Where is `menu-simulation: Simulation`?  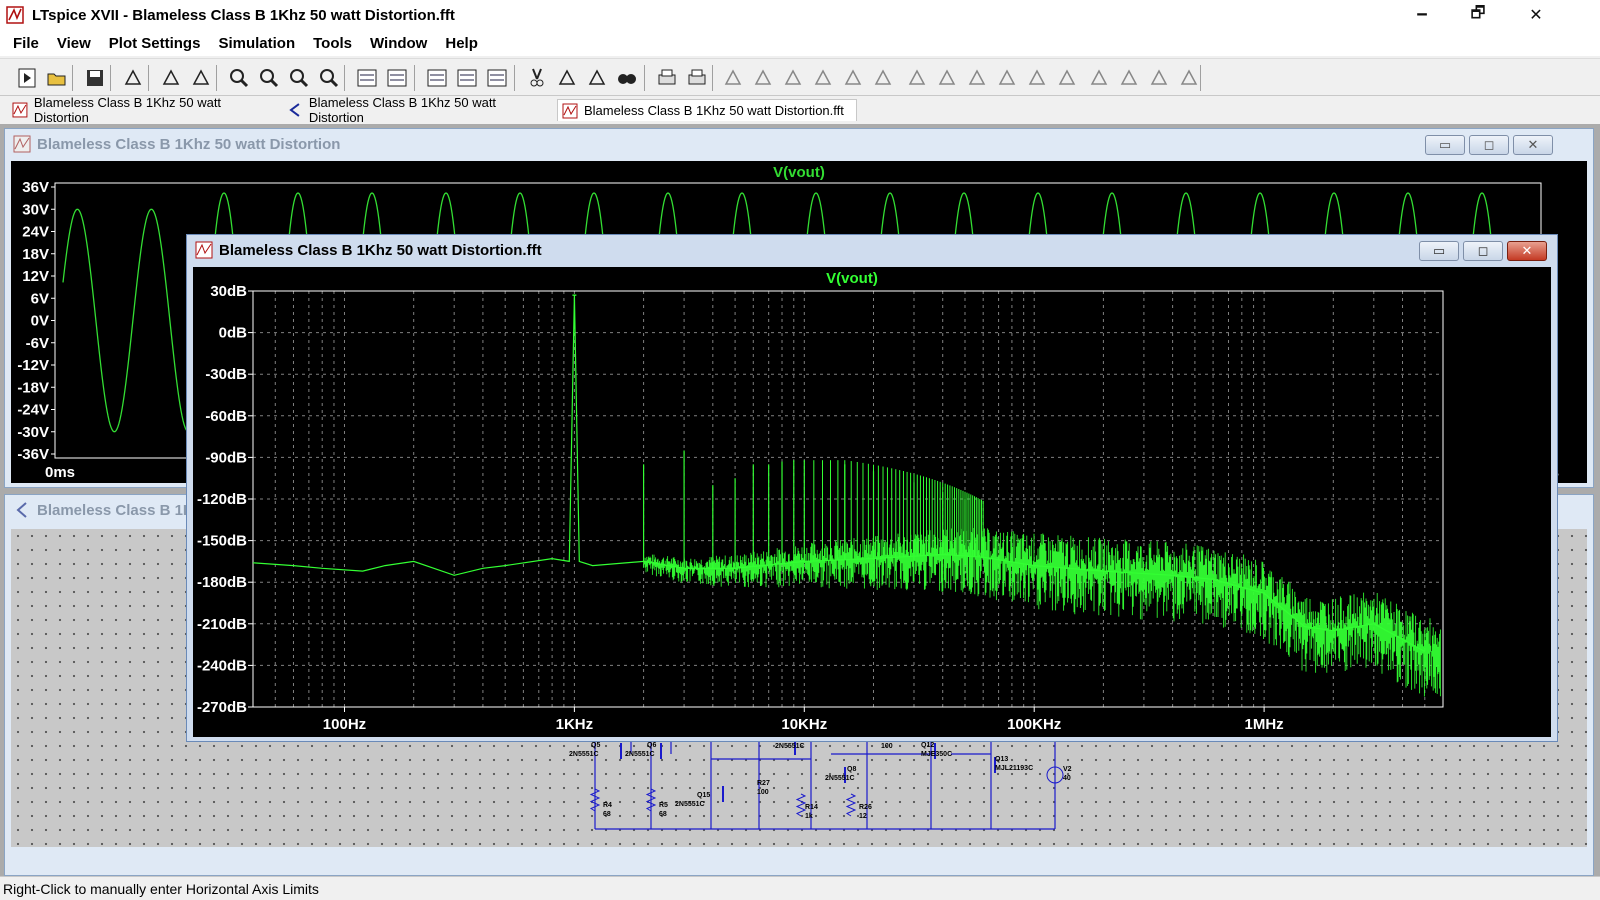 menu-simulation: Simulation is located at coordinates (256, 43).